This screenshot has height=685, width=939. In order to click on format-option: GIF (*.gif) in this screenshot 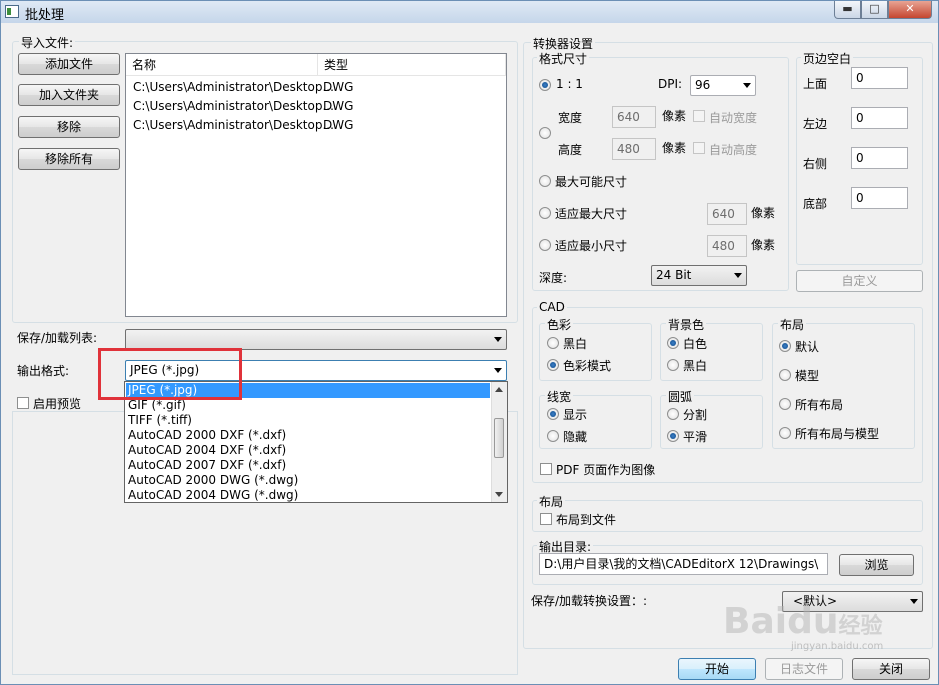, I will do `click(308, 405)`.